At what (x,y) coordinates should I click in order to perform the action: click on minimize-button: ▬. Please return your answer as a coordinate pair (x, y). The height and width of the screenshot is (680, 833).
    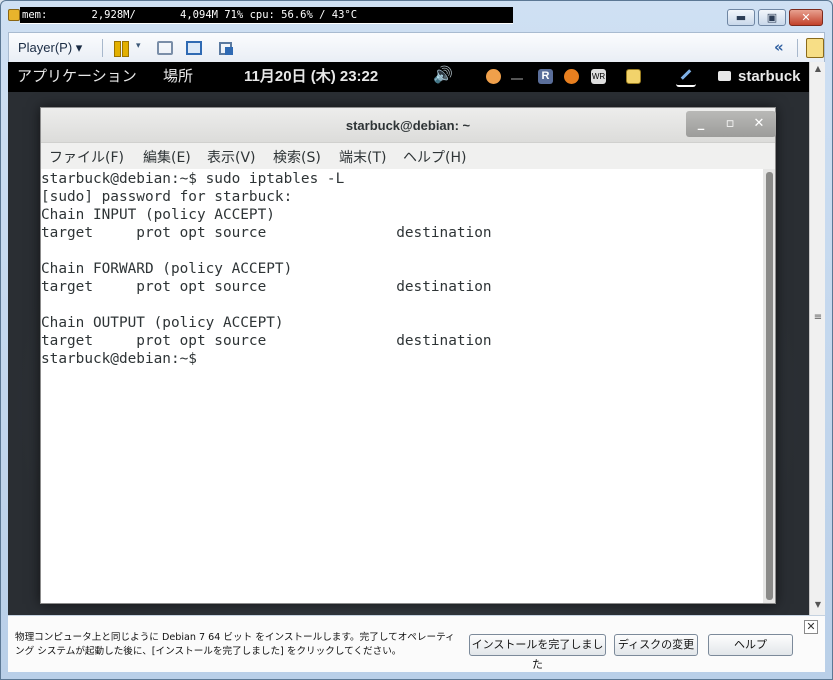
    Looking at the image, I should click on (741, 17).